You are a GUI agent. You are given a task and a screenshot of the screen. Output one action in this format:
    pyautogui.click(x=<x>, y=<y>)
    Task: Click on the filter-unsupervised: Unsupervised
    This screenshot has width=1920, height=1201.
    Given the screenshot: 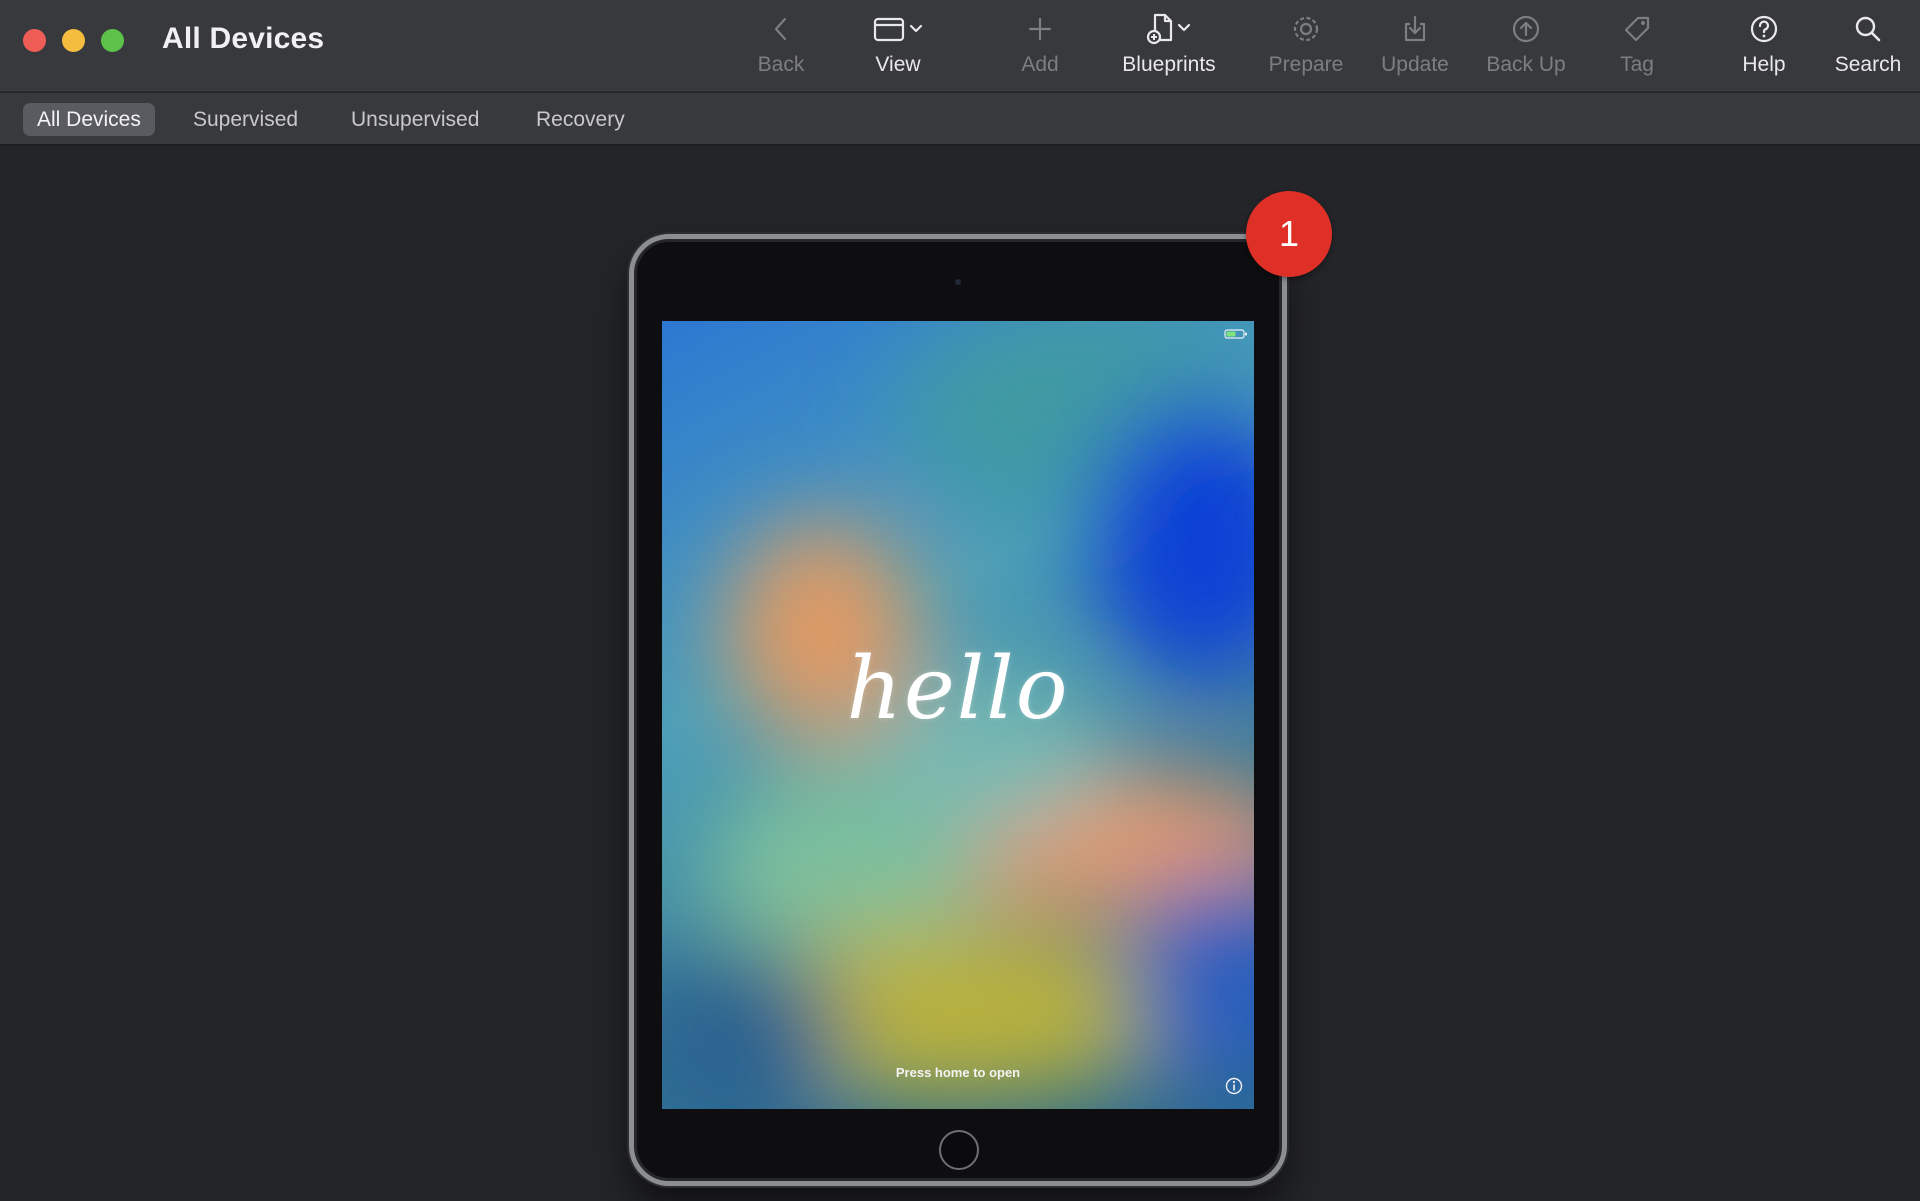 What is the action you would take?
    pyautogui.click(x=415, y=119)
    